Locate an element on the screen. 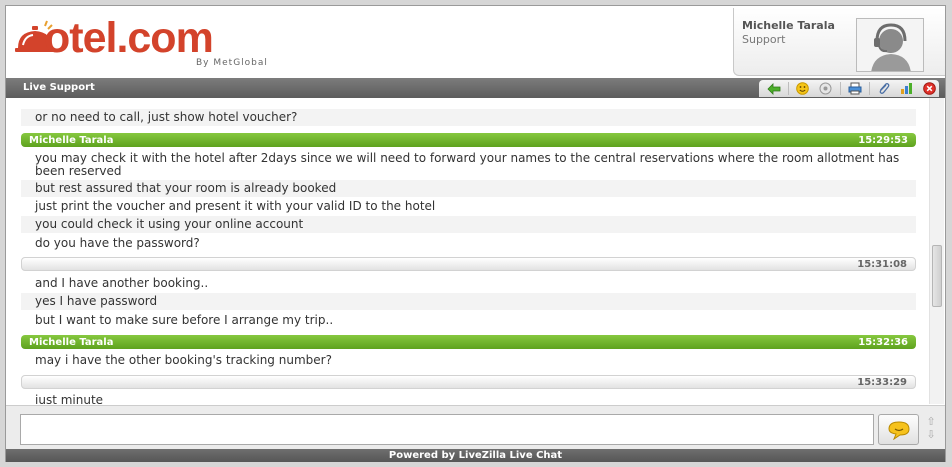 The image size is (952, 467). message-header-agent: Michelle Tarala 15:29:53 is located at coordinates (468, 140).